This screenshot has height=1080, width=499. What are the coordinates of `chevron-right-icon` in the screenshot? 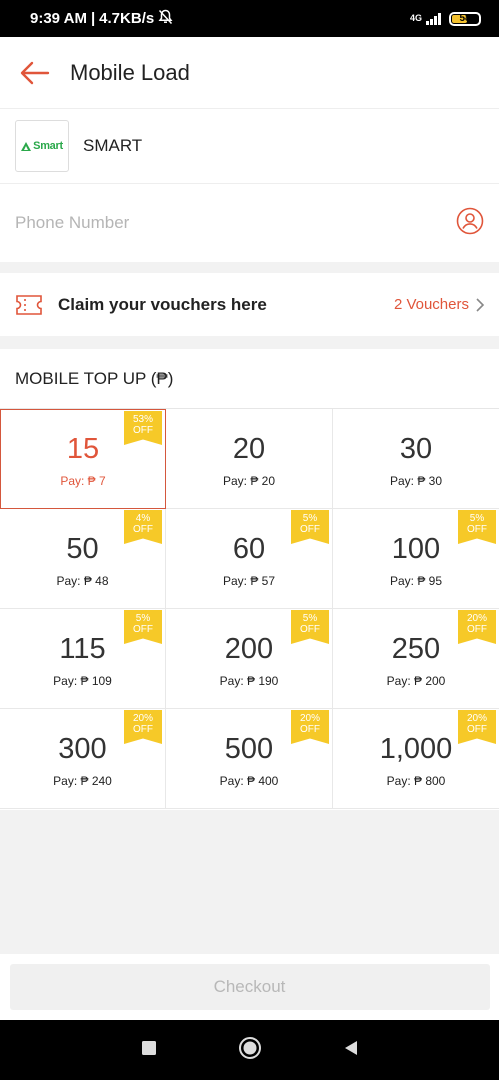 It's located at (480, 304).